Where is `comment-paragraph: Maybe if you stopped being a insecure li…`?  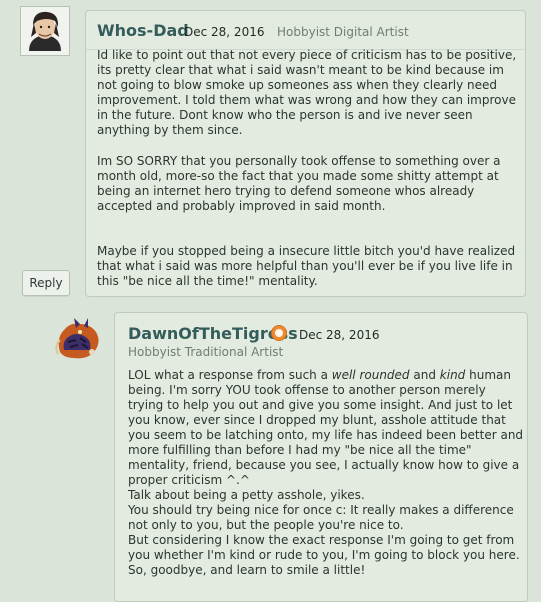 comment-paragraph: Maybe if you stopped being a insecure li… is located at coordinates (306, 266).